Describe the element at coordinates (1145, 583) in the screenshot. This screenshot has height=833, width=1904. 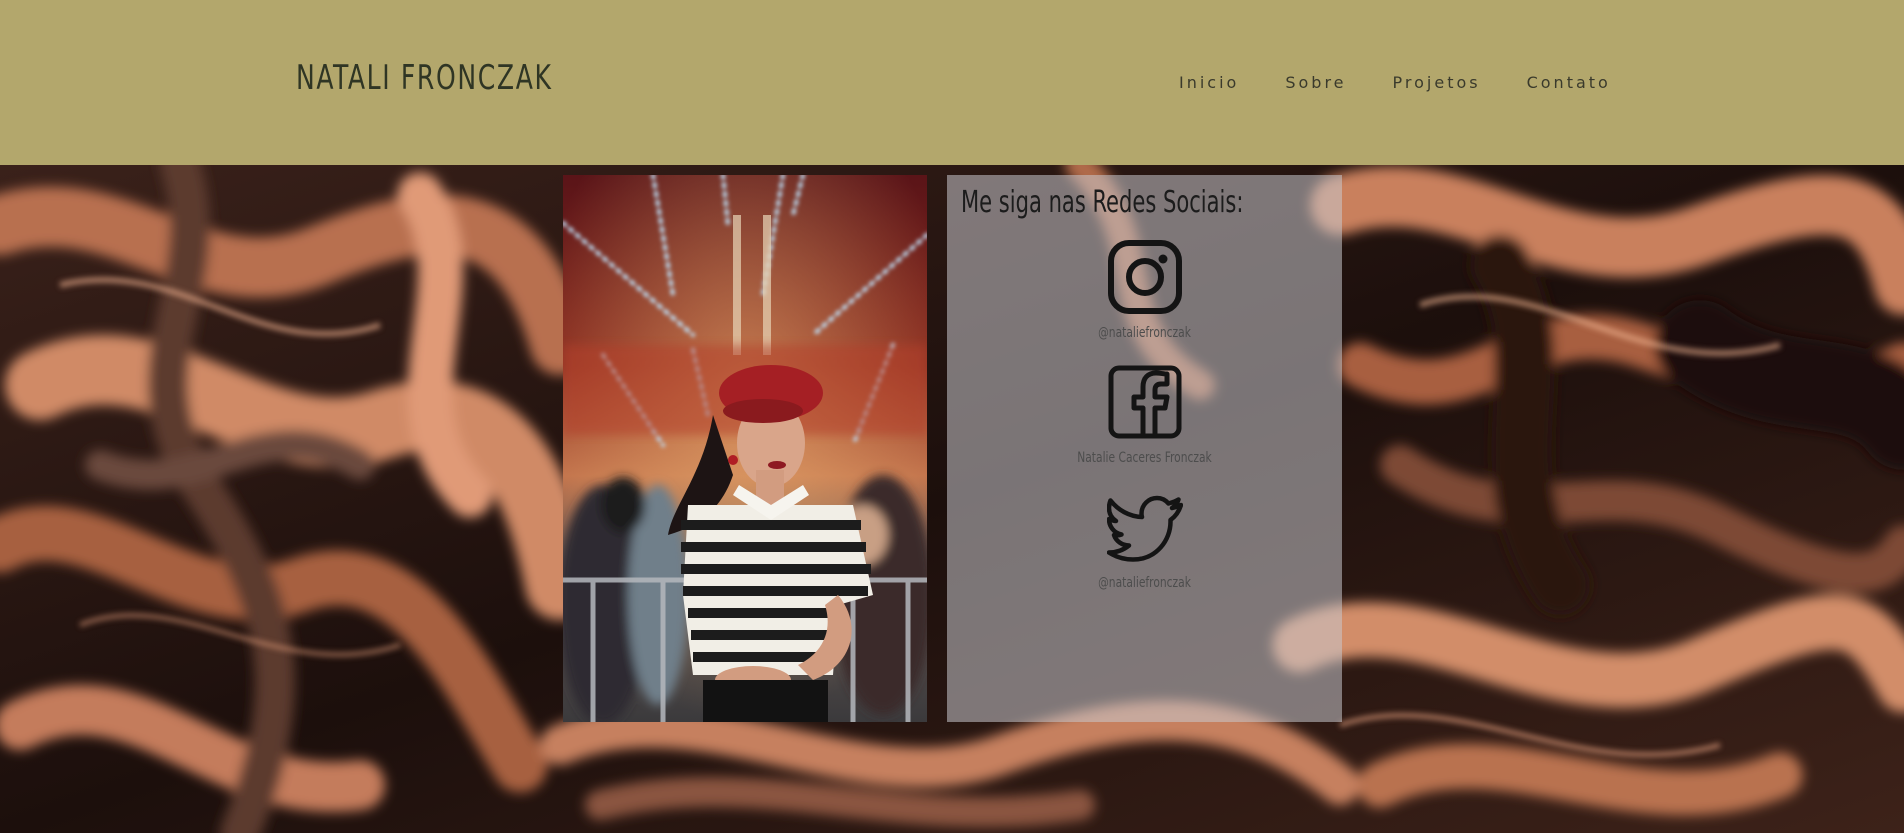
I see `twitter-handle: @nataliefronczak` at that location.